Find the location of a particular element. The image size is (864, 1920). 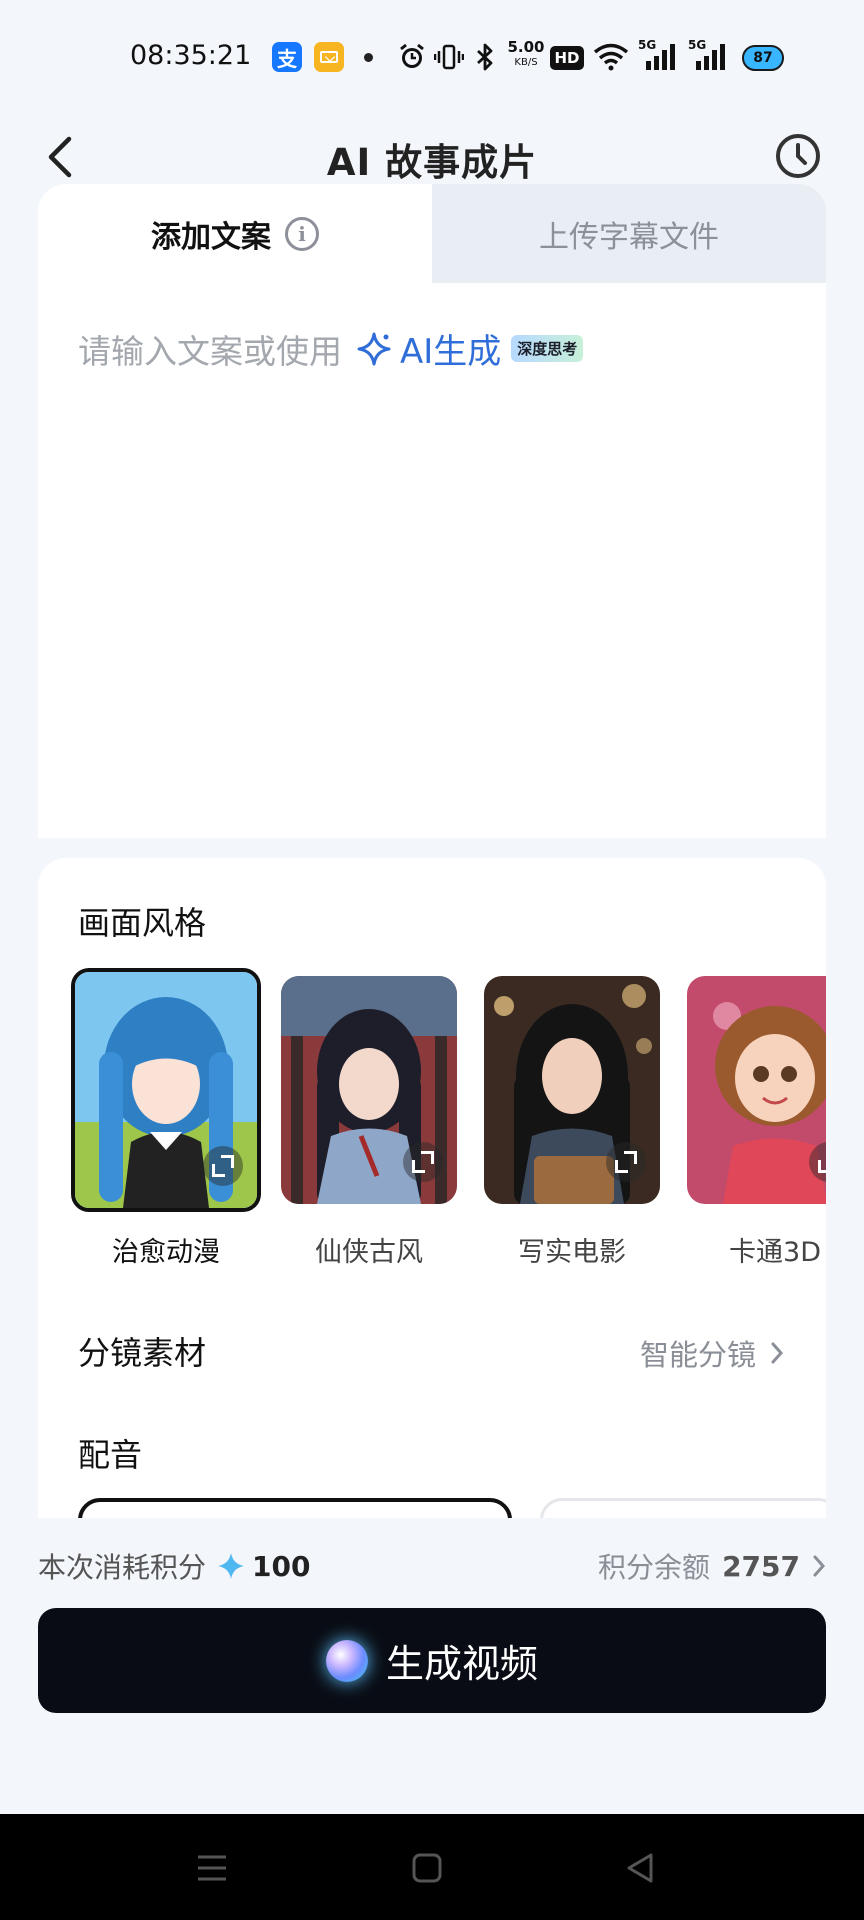

script-input: 请输入文案或使用 AI生成 深度思考 is located at coordinates (331, 348).